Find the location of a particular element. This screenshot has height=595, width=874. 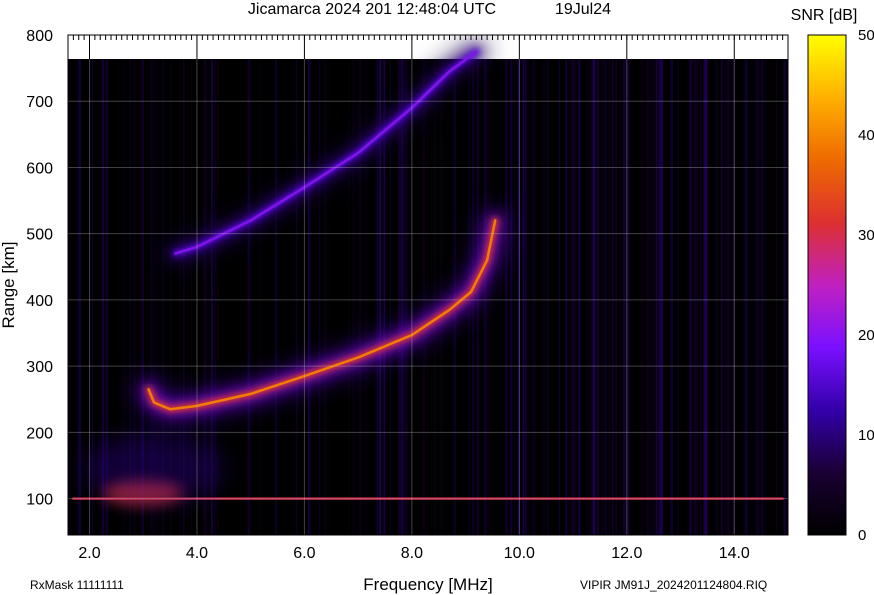

e-layer-haze is located at coordinates (153, 468).